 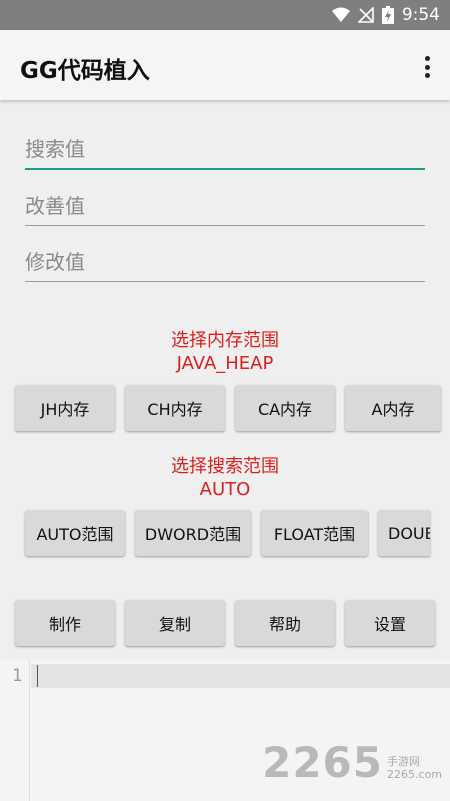 What do you see at coordinates (285, 408) in the screenshot?
I see `ca-memory-button: CA内存` at bounding box center [285, 408].